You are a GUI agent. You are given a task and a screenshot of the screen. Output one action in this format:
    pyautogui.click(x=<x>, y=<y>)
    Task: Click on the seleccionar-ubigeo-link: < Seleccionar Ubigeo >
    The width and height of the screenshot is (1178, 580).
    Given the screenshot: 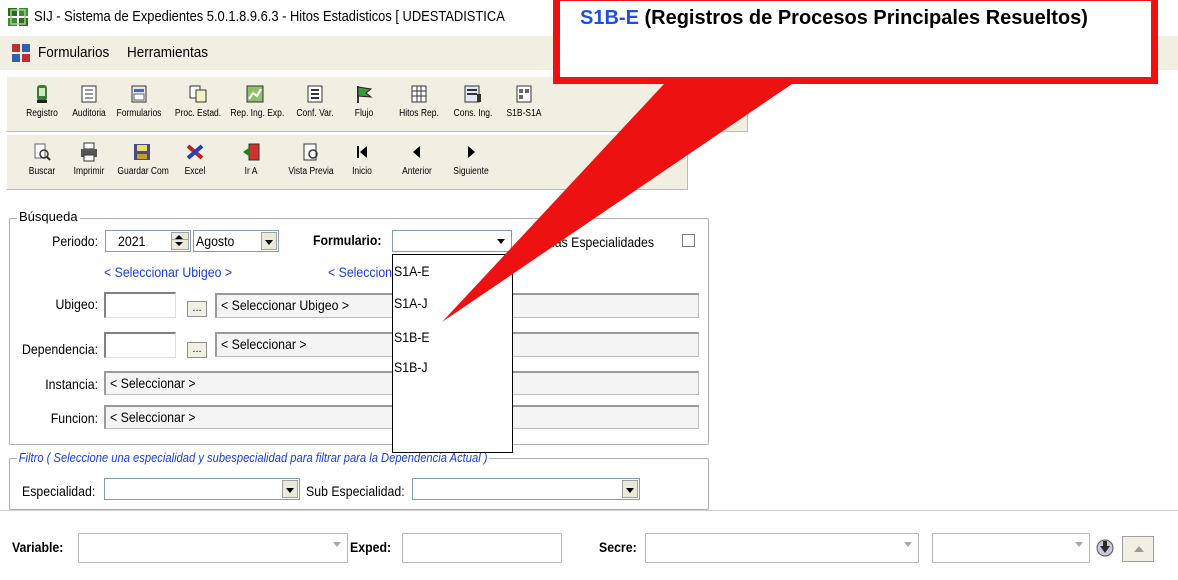 What is the action you would take?
    pyautogui.click(x=168, y=272)
    